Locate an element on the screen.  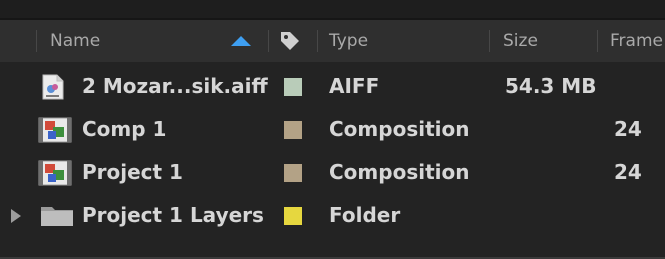
item-name: Project 1 Layers is located at coordinates (173, 215).